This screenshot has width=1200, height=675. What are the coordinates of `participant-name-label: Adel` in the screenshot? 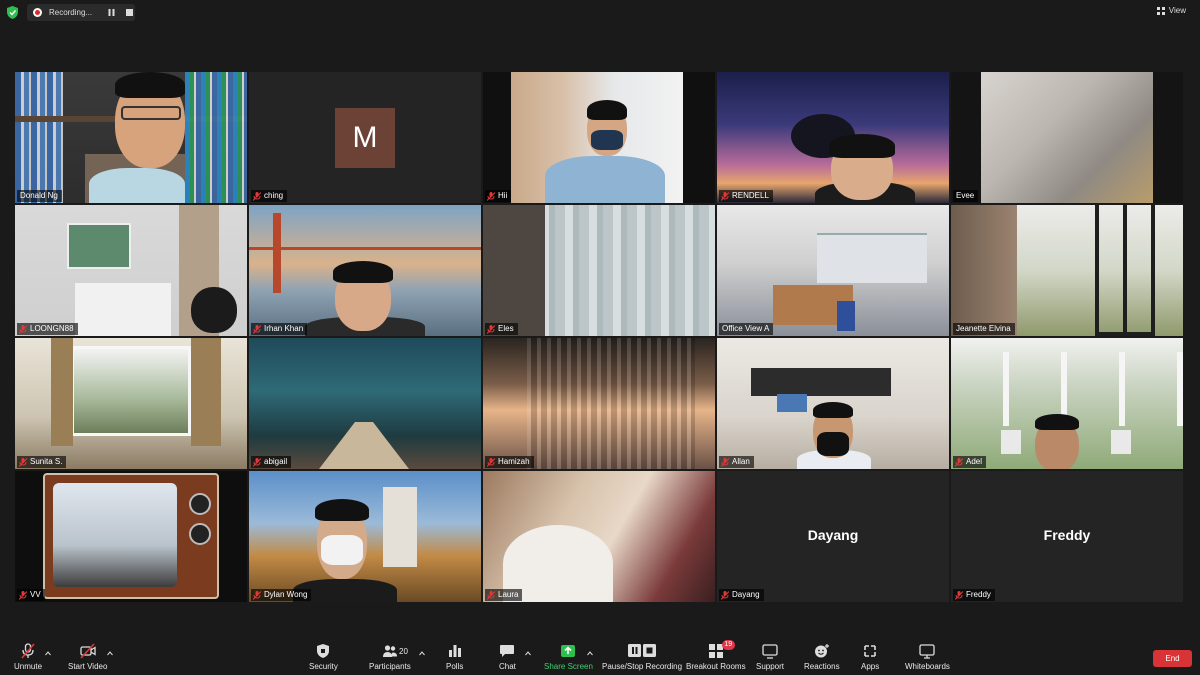 It's located at (970, 462).